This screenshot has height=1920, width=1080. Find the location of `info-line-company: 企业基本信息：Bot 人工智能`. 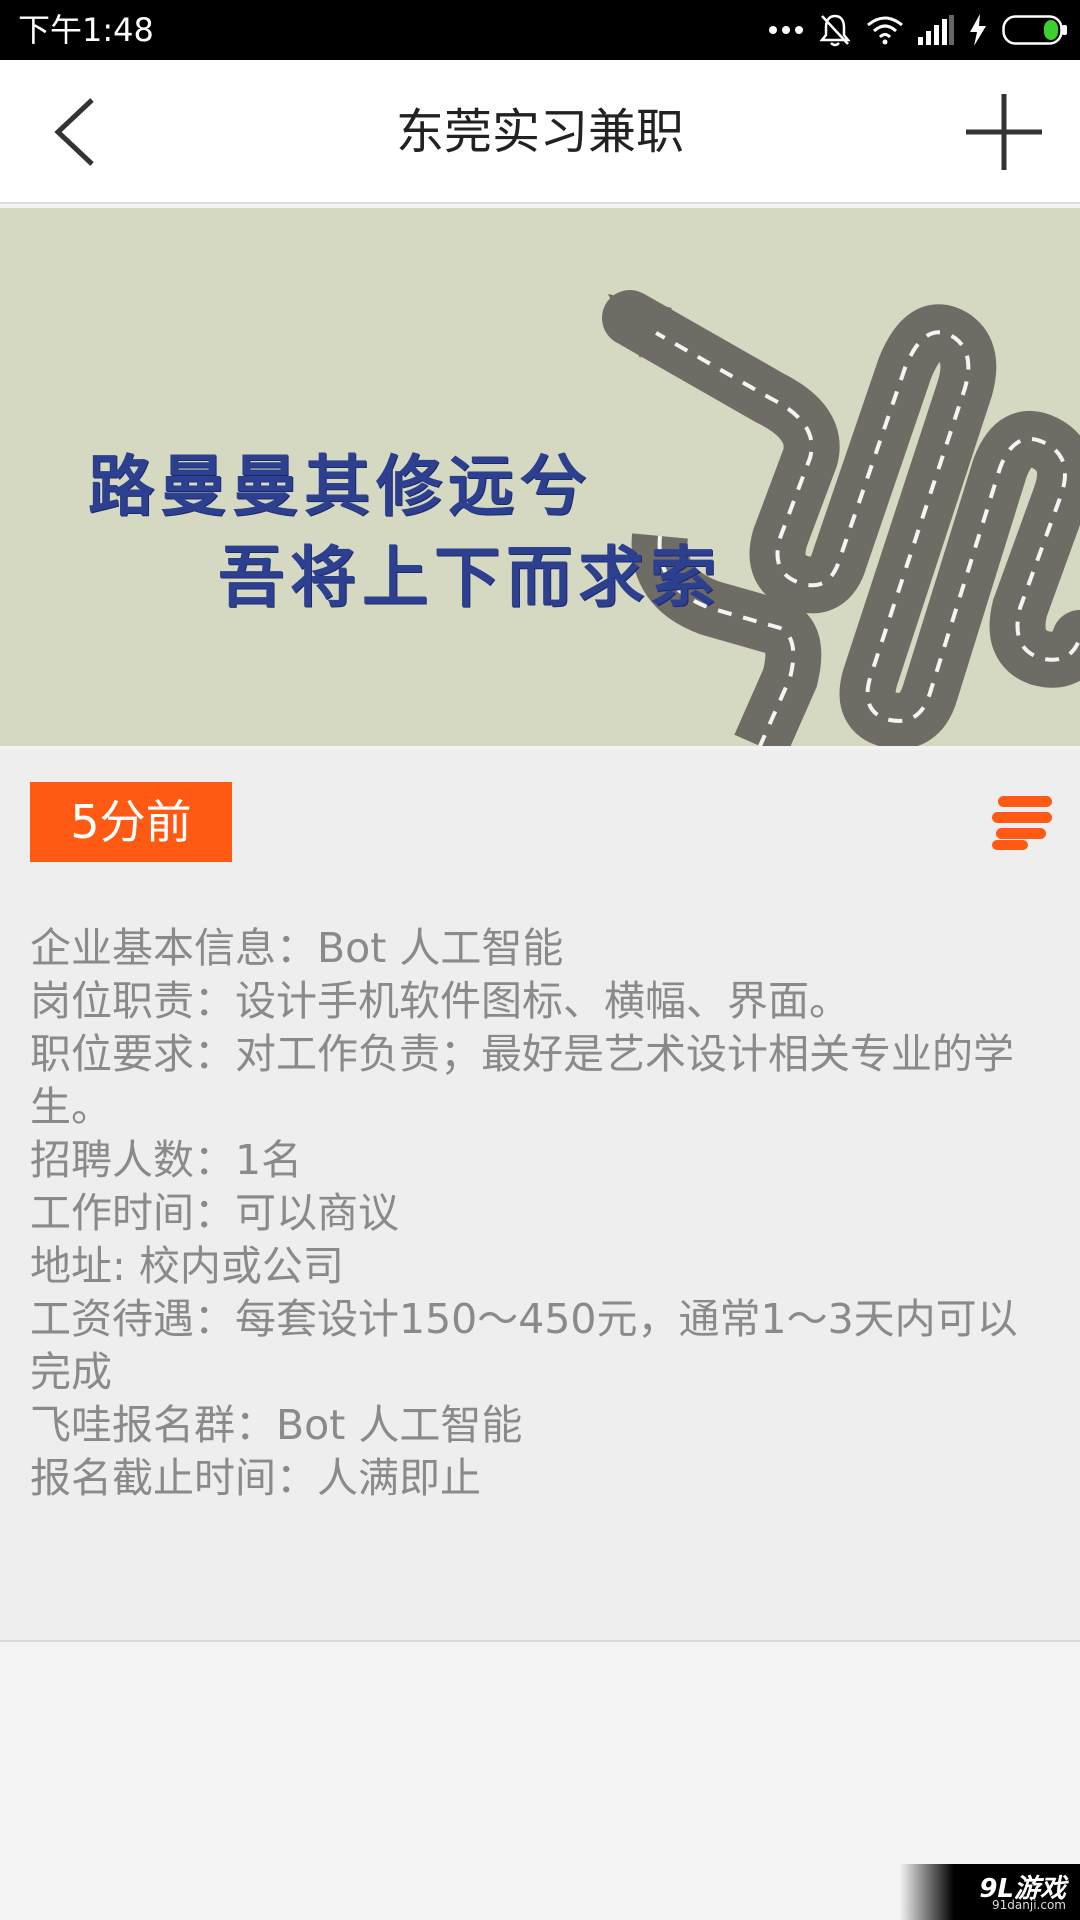

info-line-company: 企业基本信息：Bot 人工智能 is located at coordinates (297, 948).